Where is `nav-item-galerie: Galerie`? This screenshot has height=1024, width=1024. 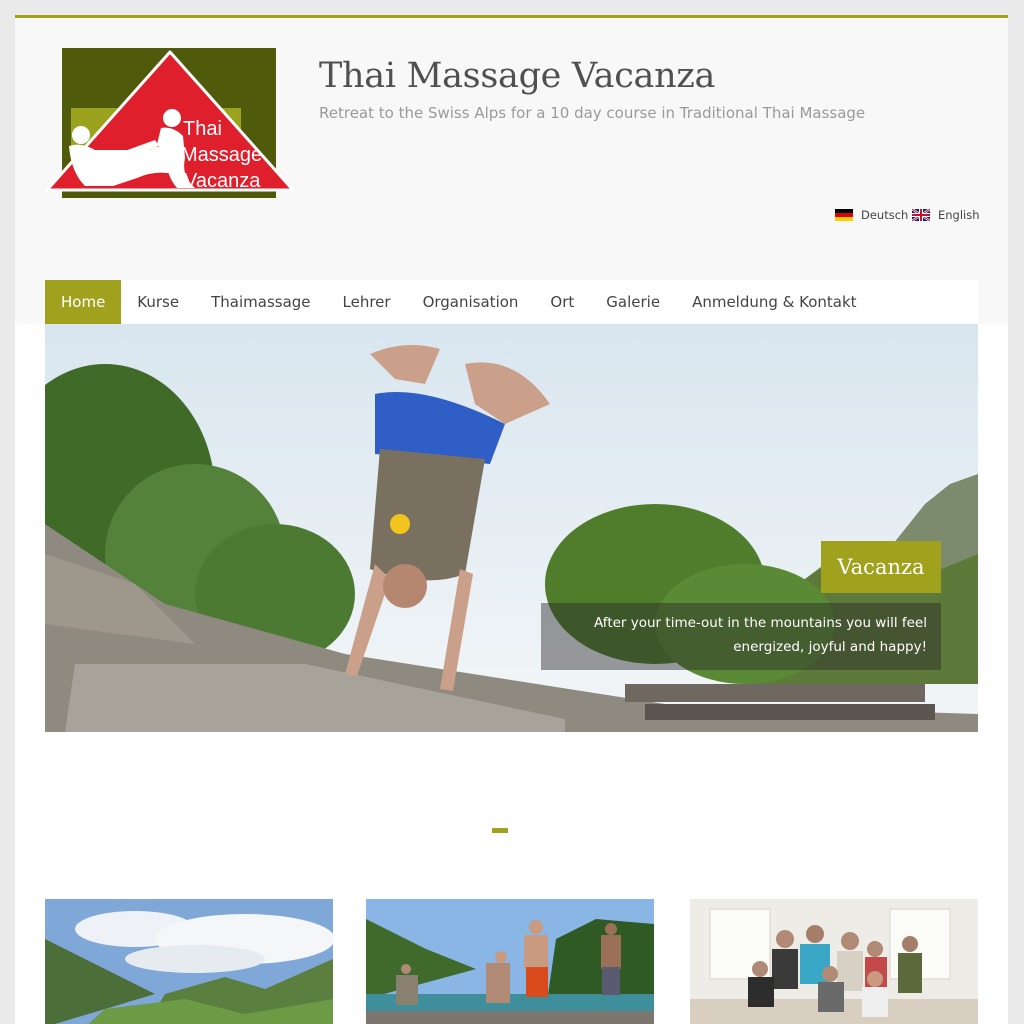
nav-item-galerie: Galerie is located at coordinates (633, 302).